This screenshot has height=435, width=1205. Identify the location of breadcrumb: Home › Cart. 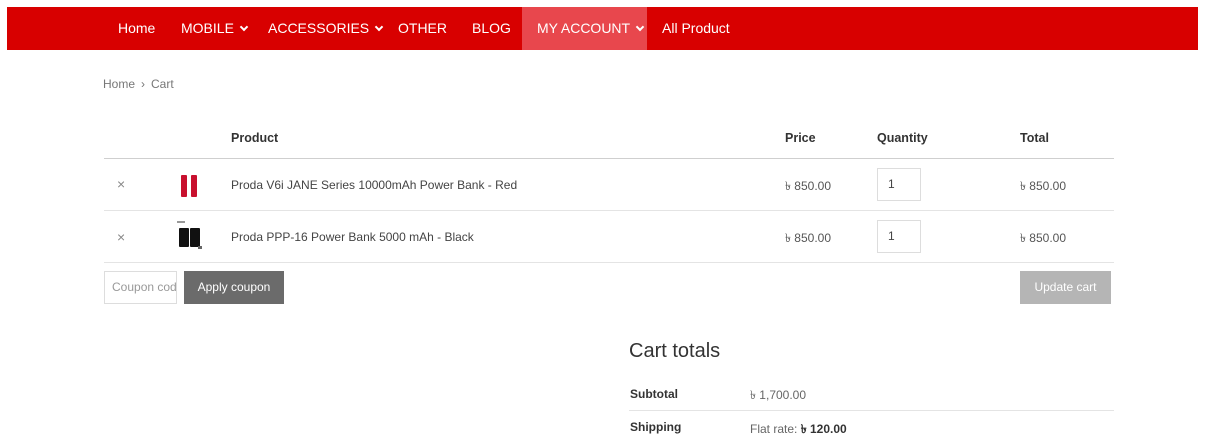
(138, 84).